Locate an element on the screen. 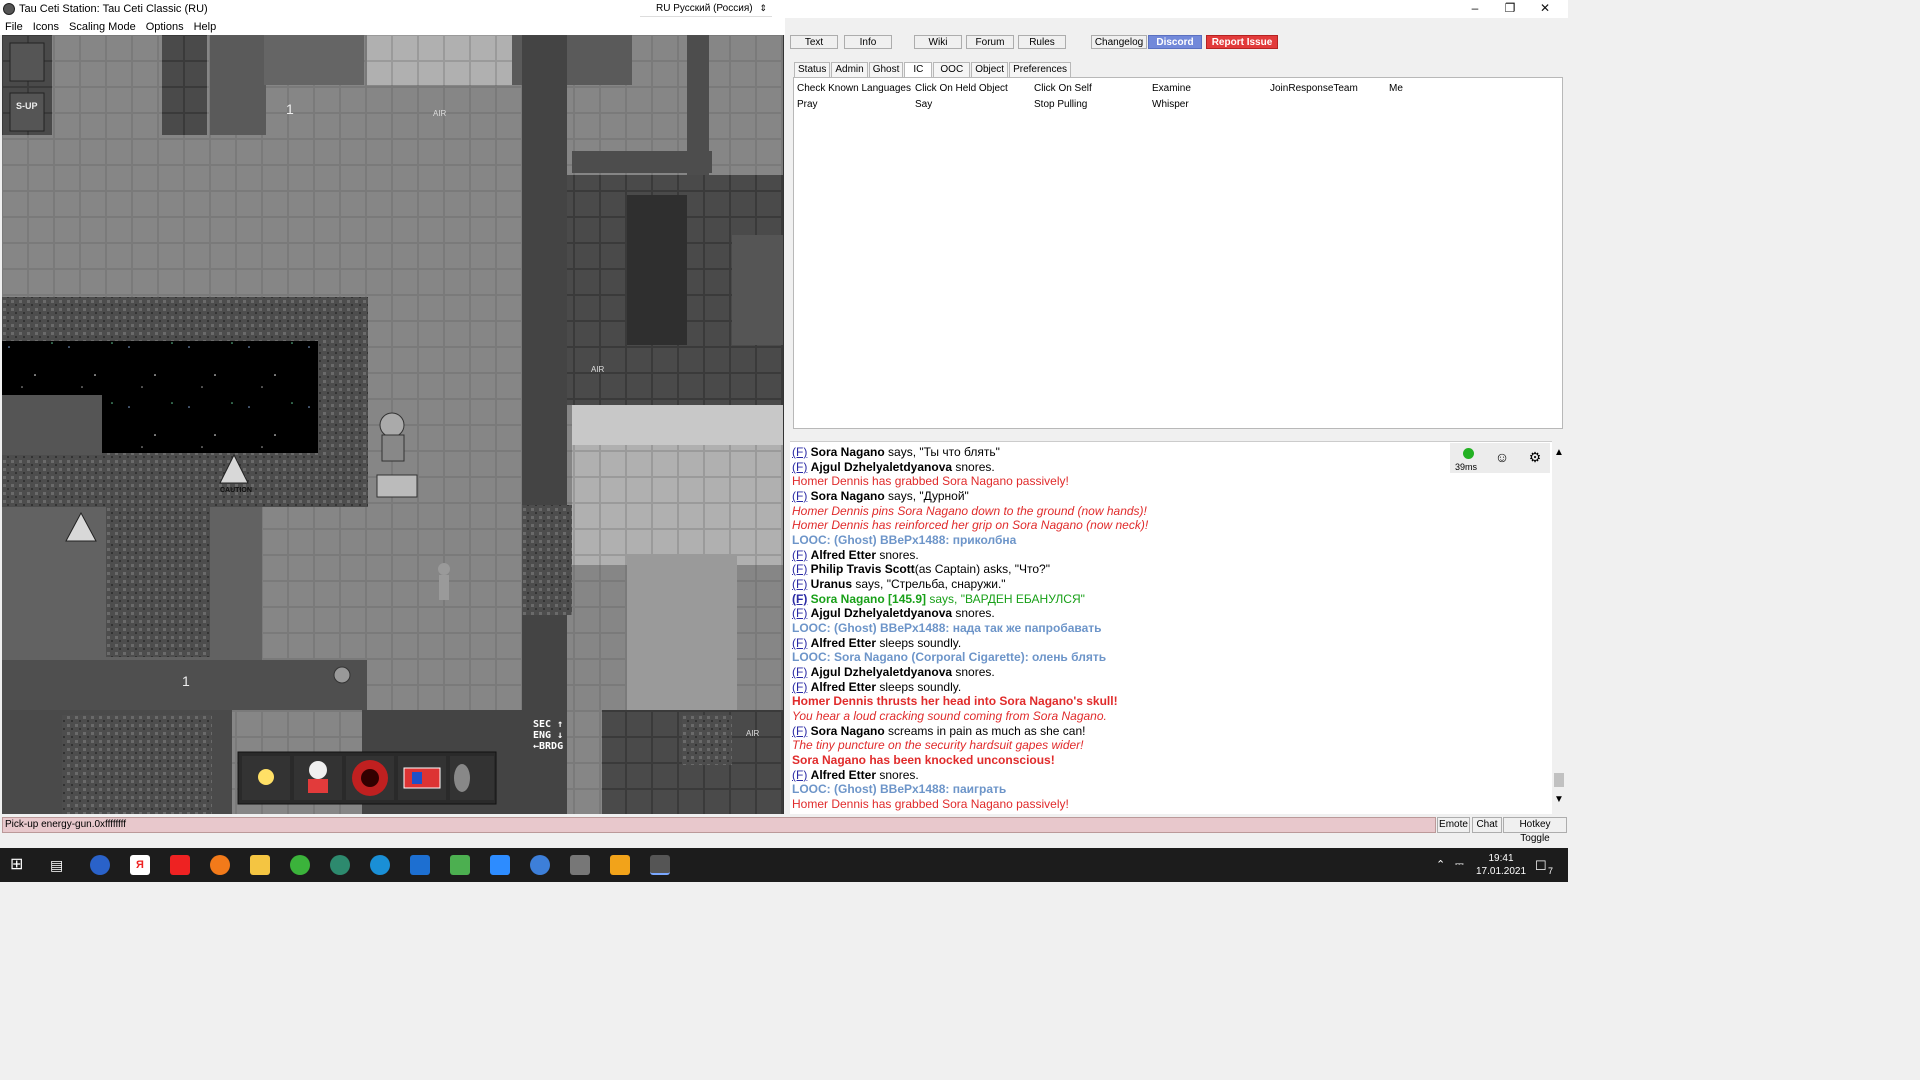 The image size is (1920, 1080). verb-examine: Examine is located at coordinates (1171, 88).